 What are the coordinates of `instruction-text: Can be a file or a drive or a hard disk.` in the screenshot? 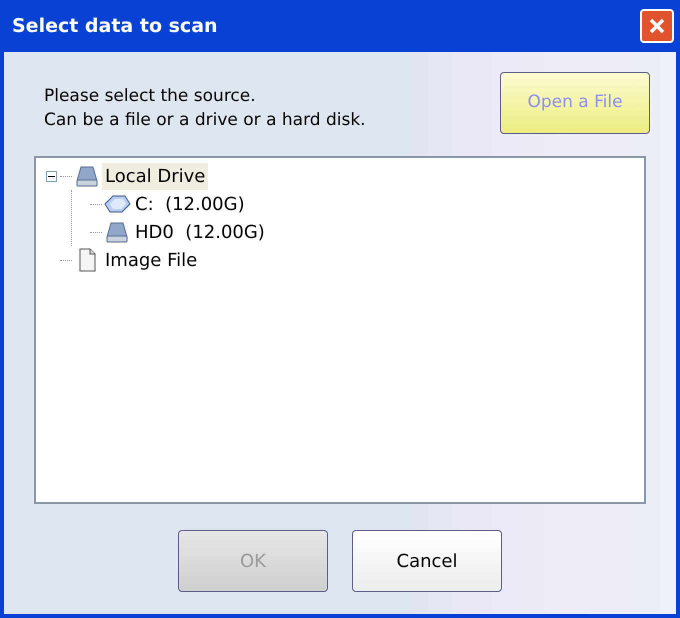 It's located at (205, 120).